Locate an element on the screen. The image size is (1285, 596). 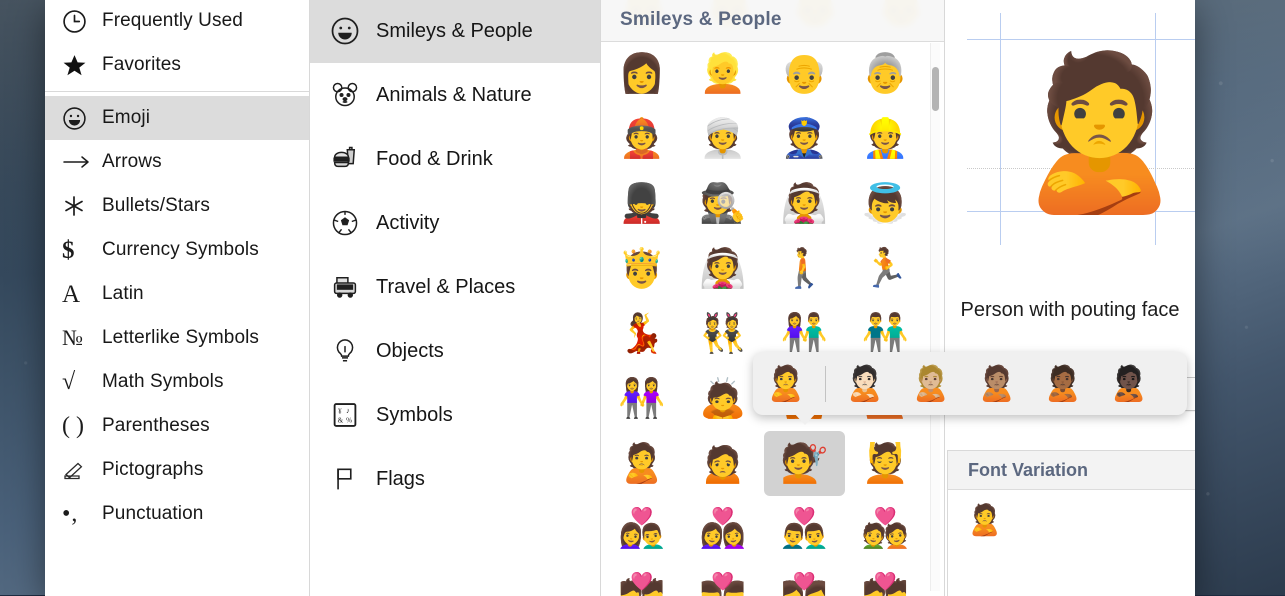
font-variation-title: Font Variation is located at coordinates (1028, 469).